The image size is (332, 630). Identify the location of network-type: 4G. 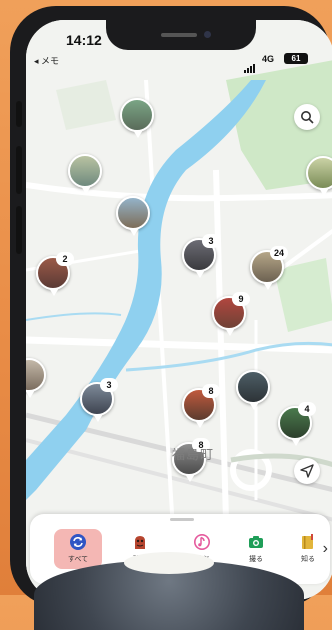
(267, 59).